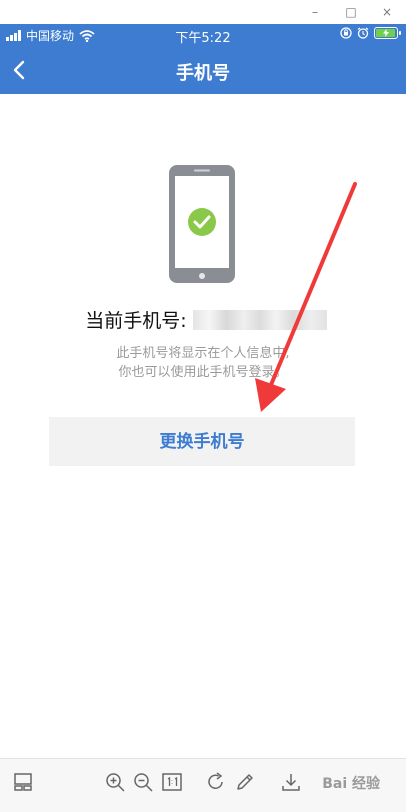 The height and width of the screenshot is (812, 406). What do you see at coordinates (202, 224) in the screenshot?
I see `phone-verified-icon` at bounding box center [202, 224].